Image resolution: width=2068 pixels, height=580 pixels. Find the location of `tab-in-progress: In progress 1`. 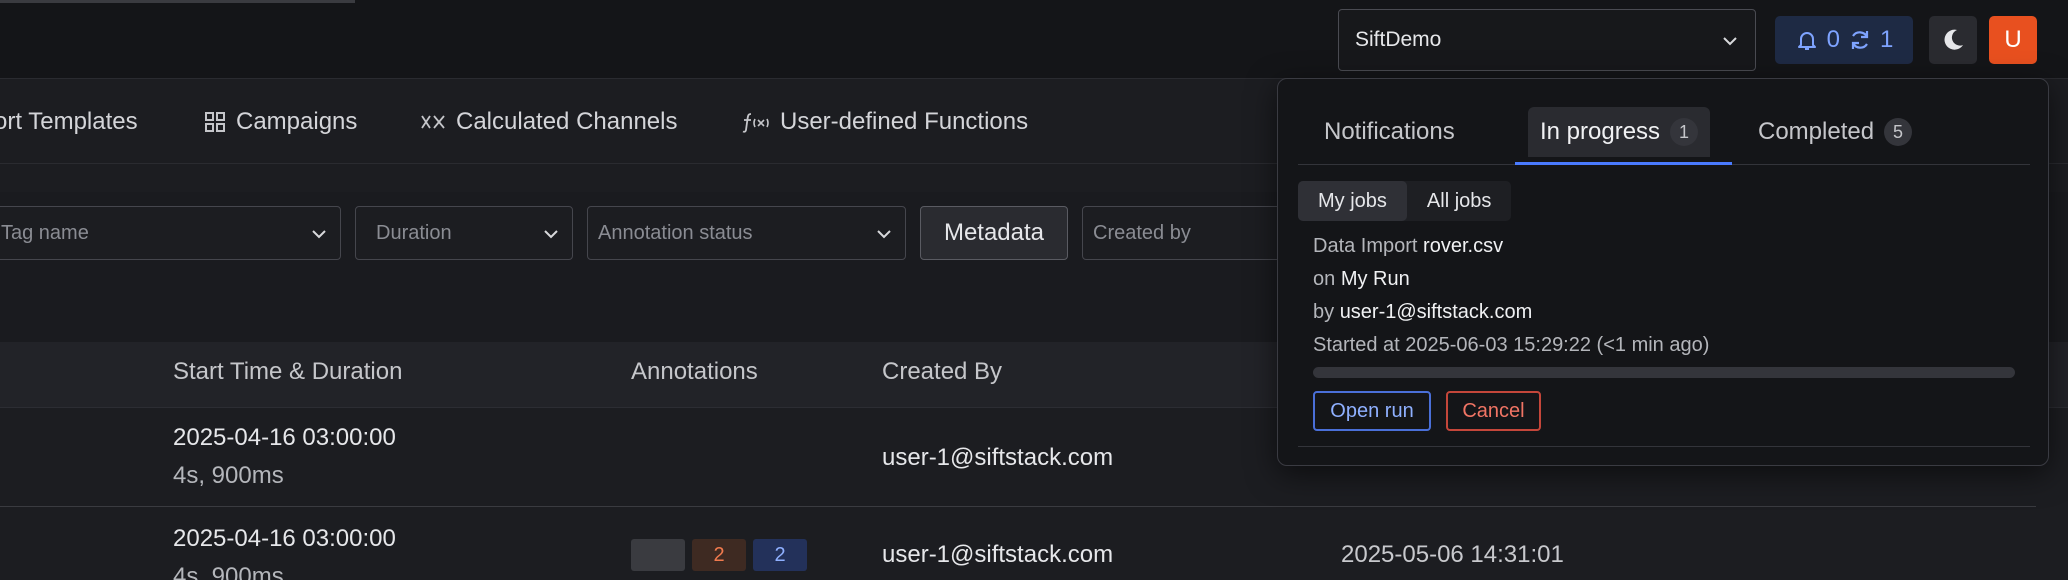

tab-in-progress: In progress 1 is located at coordinates (1619, 132).